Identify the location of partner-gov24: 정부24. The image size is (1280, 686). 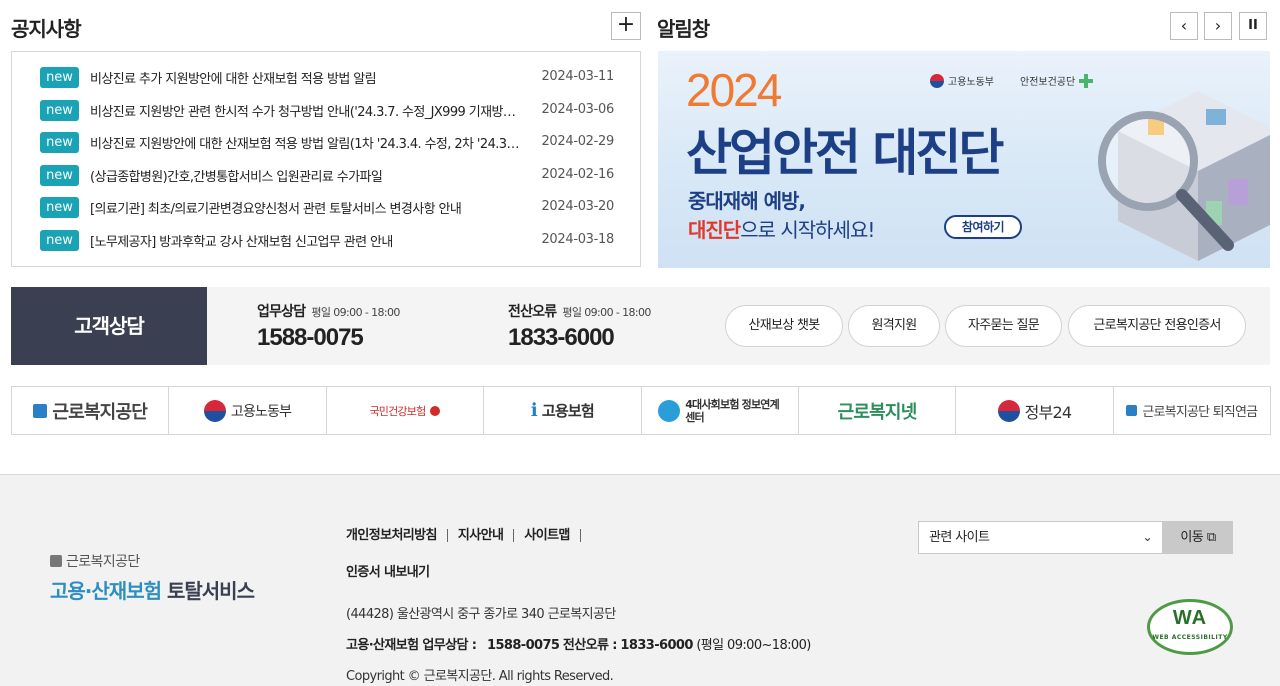
(1035, 410).